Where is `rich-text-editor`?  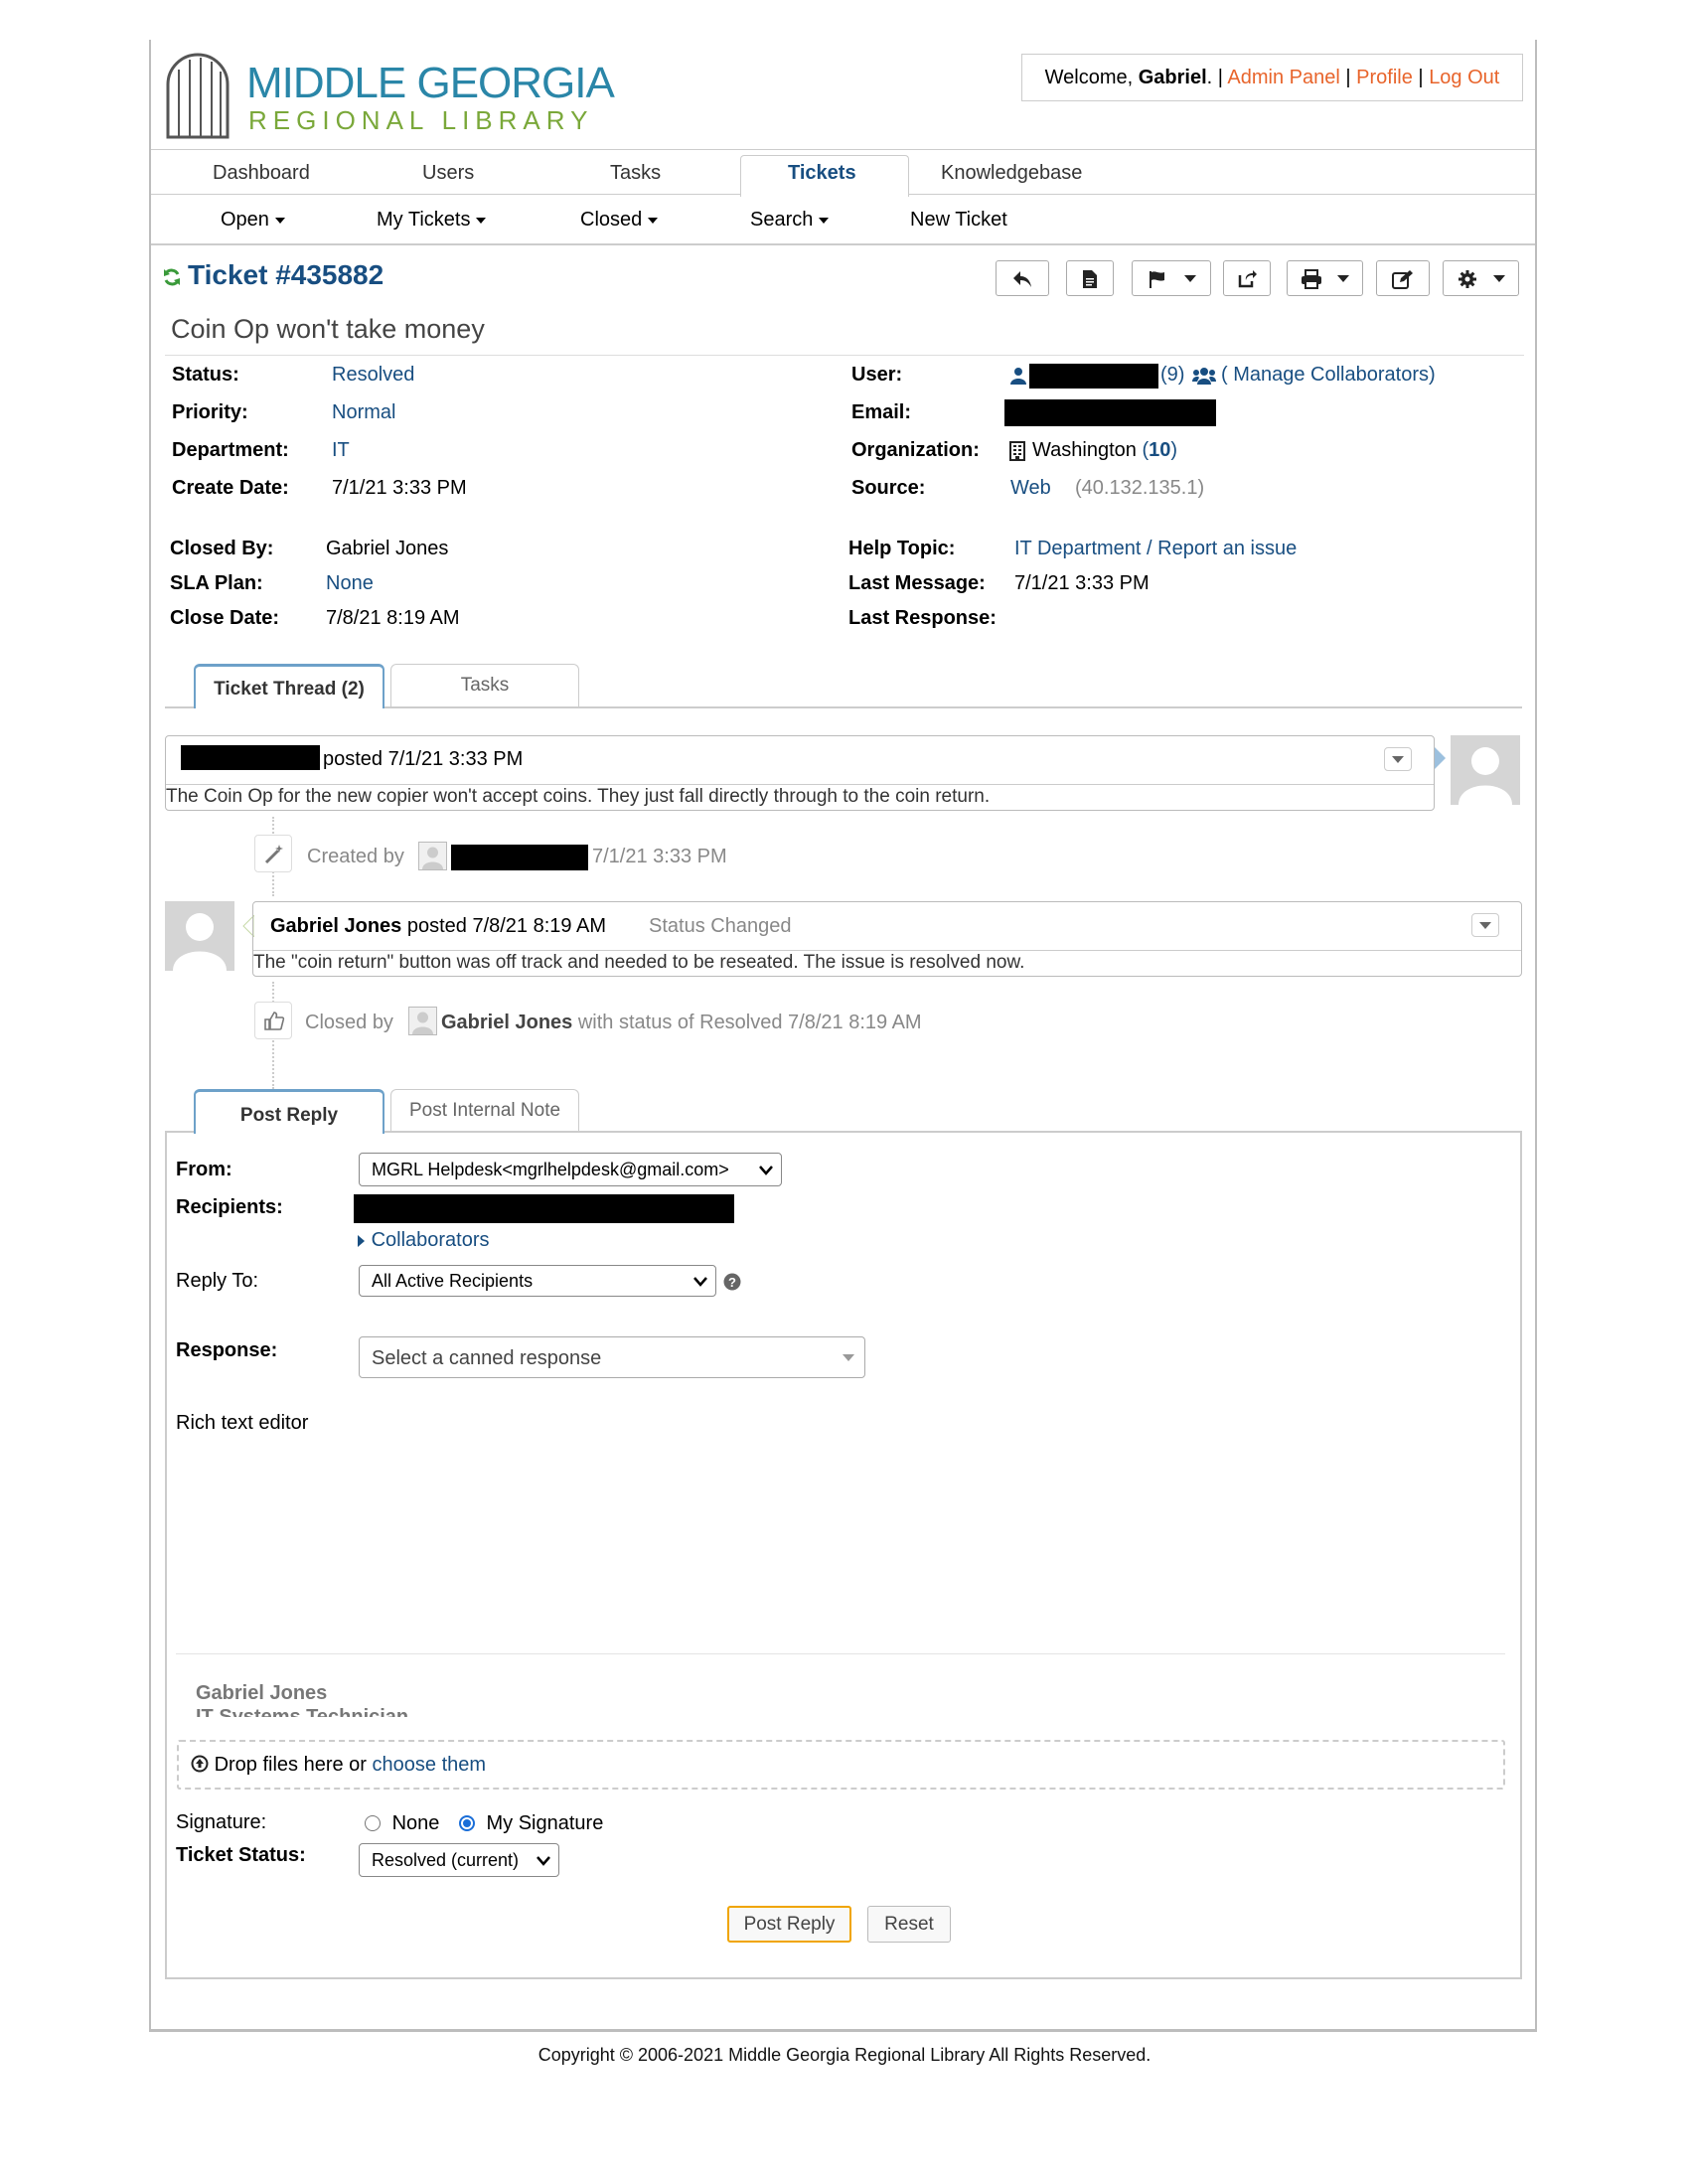 rich-text-editor is located at coordinates (841, 1581).